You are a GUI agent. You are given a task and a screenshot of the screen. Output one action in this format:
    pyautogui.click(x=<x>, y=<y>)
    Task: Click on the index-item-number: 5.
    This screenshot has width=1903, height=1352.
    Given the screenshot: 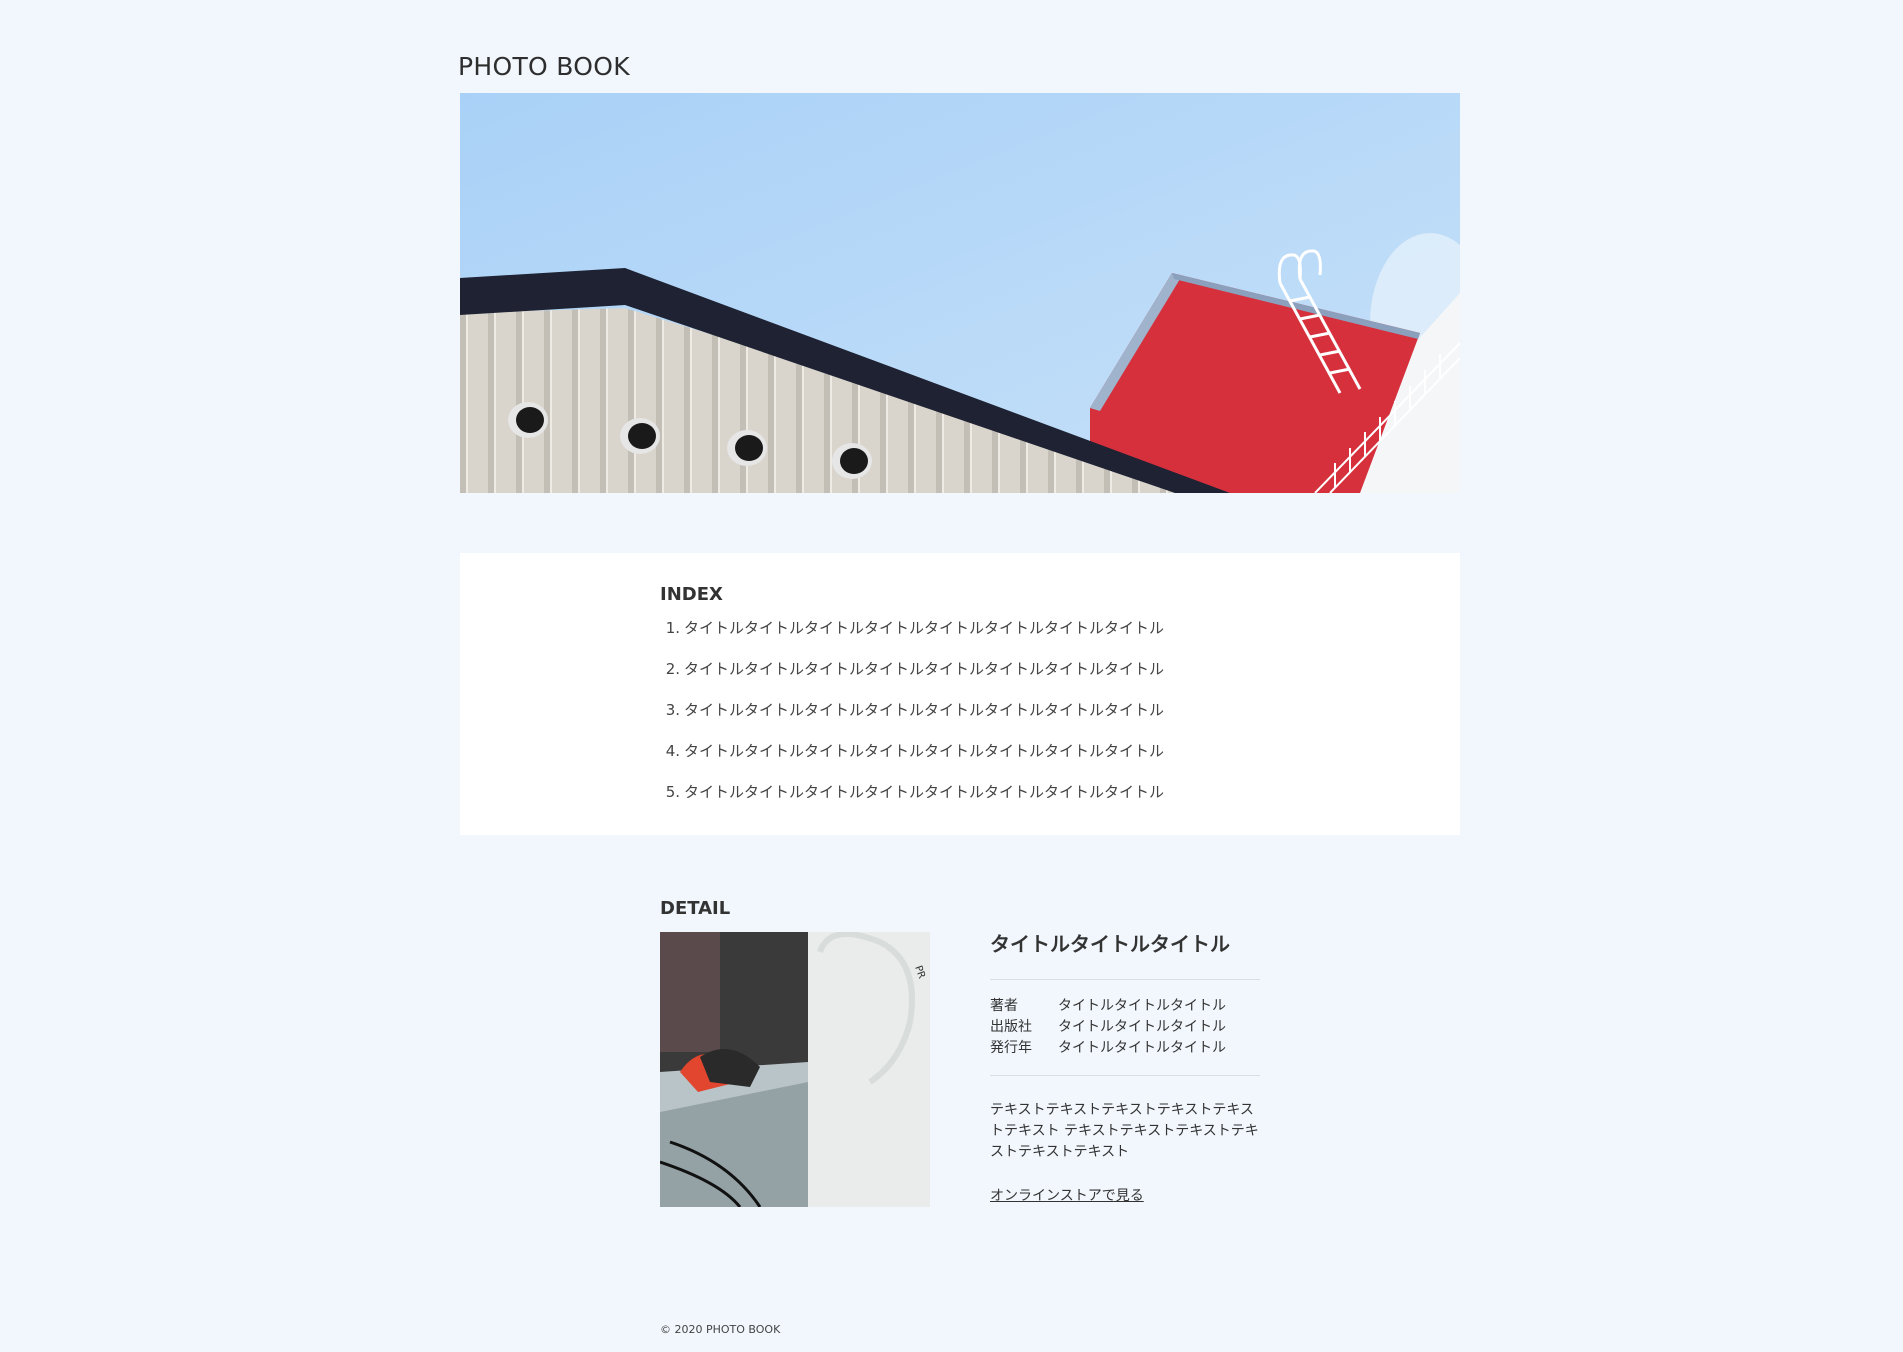 What is the action you would take?
    pyautogui.click(x=672, y=792)
    